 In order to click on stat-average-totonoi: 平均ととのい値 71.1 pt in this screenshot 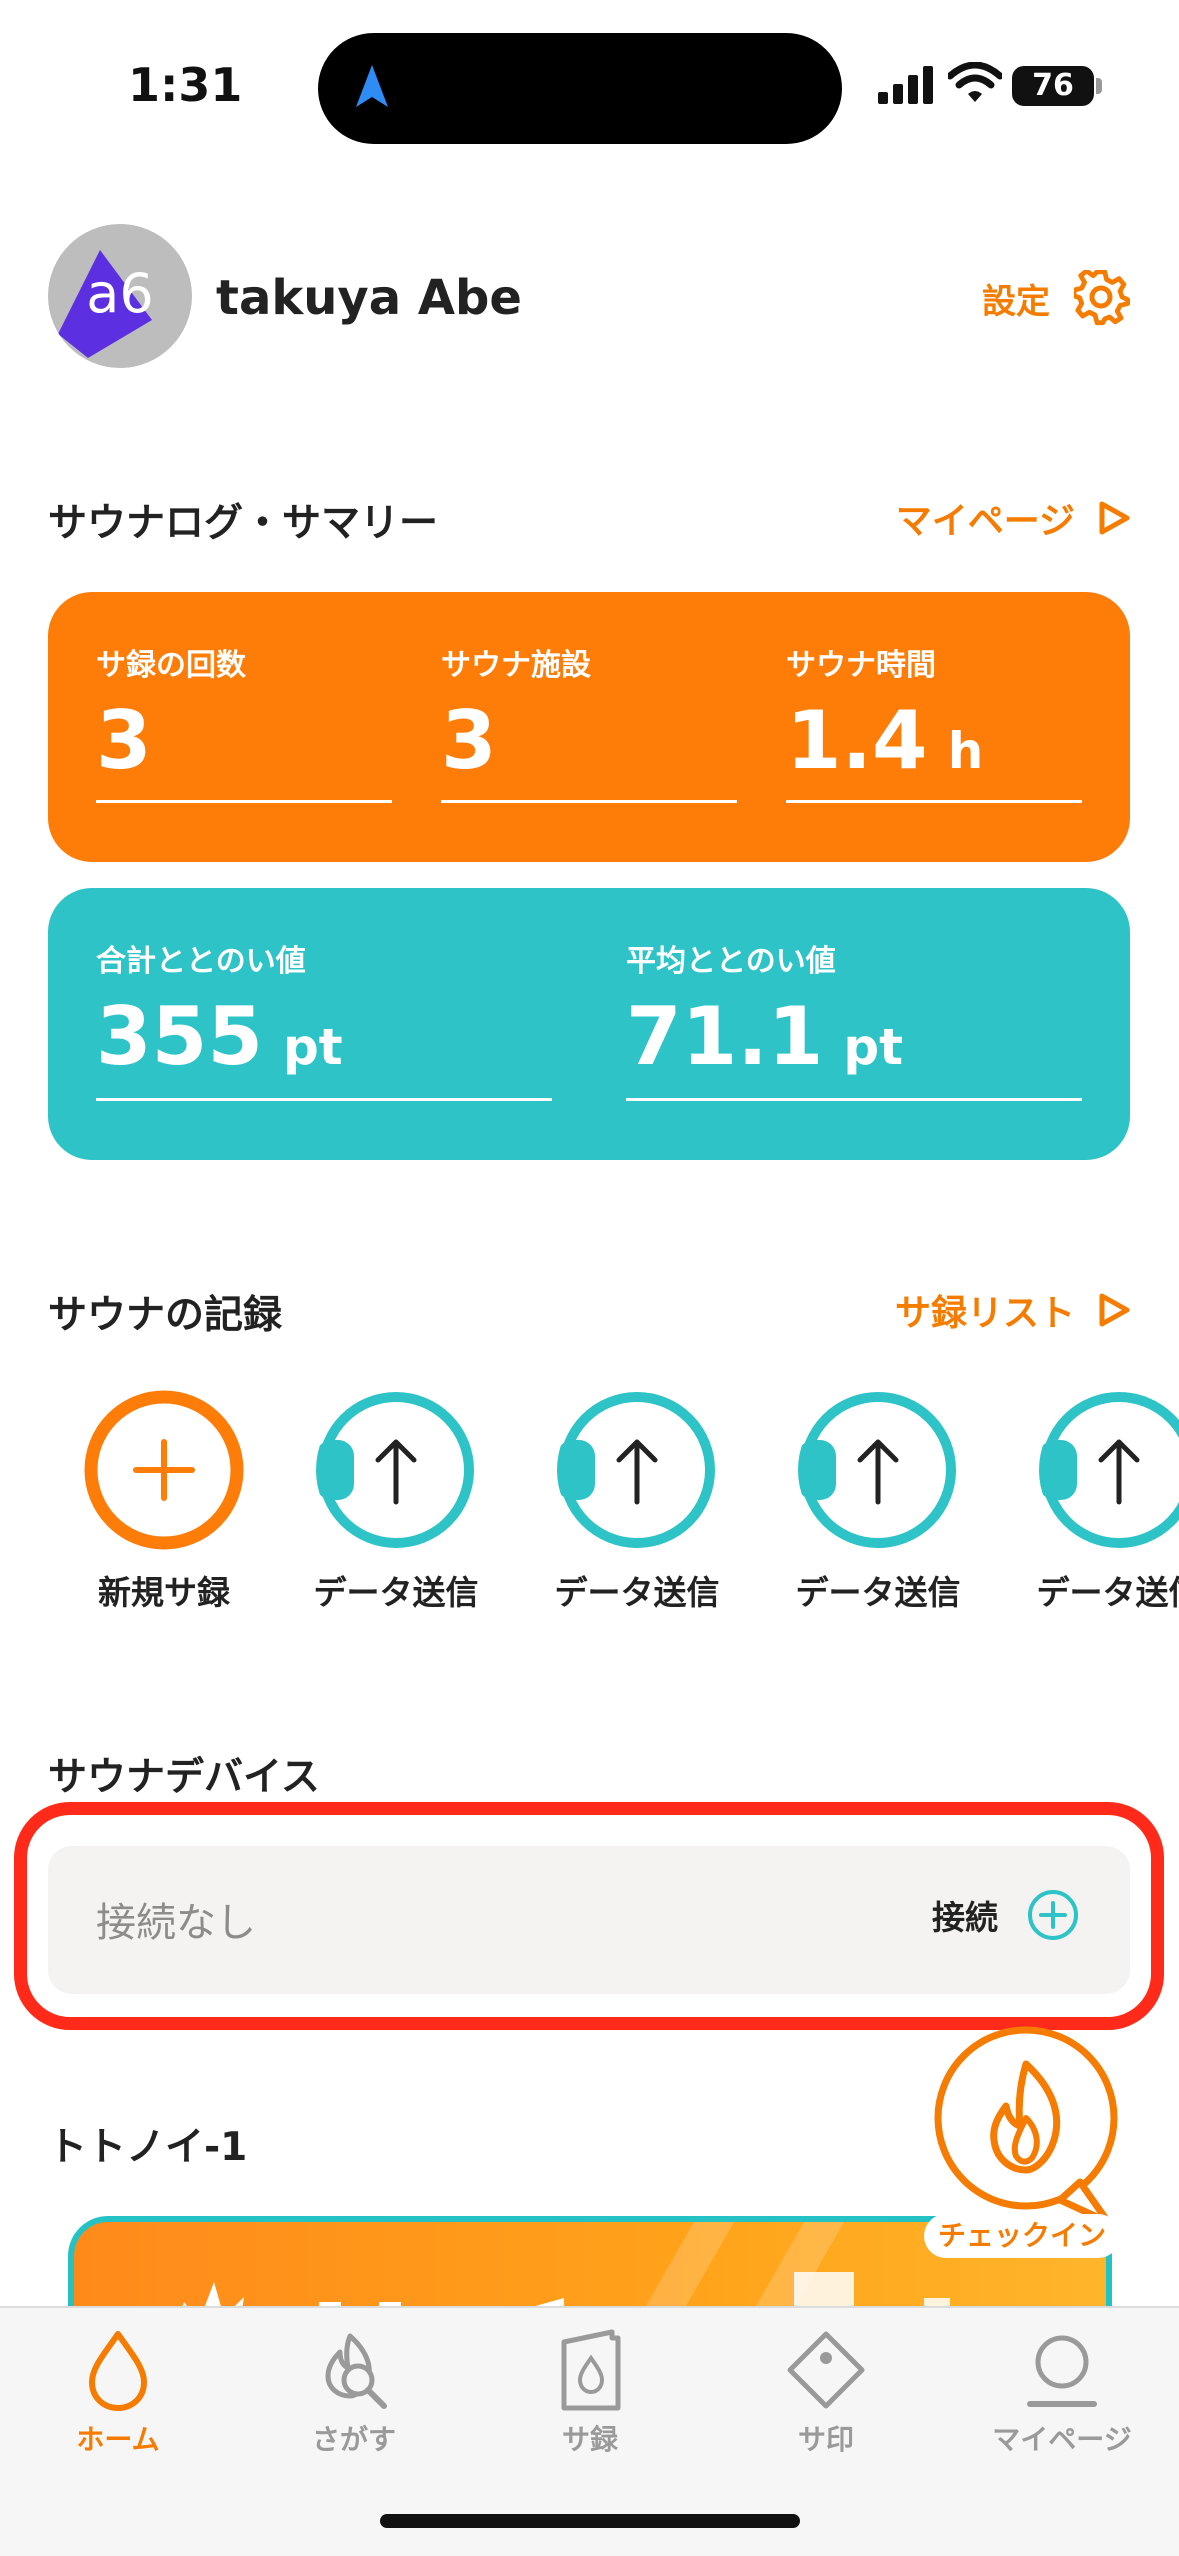, I will do `click(854, 1036)`.